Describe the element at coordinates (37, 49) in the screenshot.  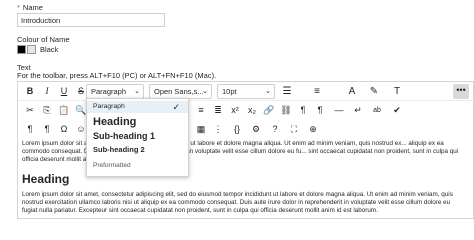
I see `colour-picker: Black` at that location.